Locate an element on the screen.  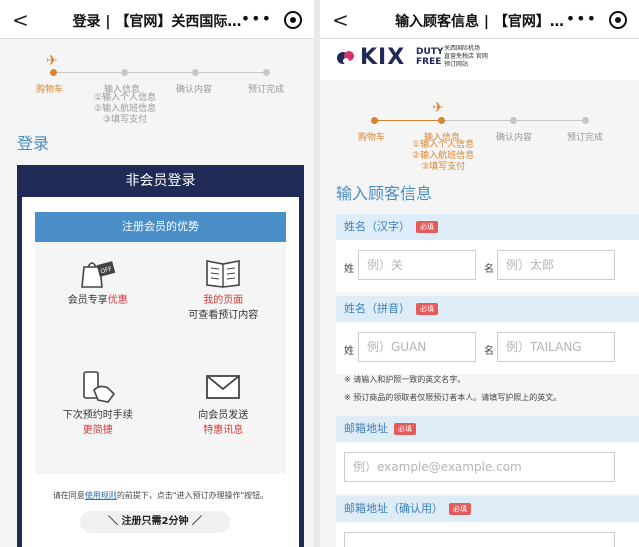
phone-tap-icon is located at coordinates (98, 387).